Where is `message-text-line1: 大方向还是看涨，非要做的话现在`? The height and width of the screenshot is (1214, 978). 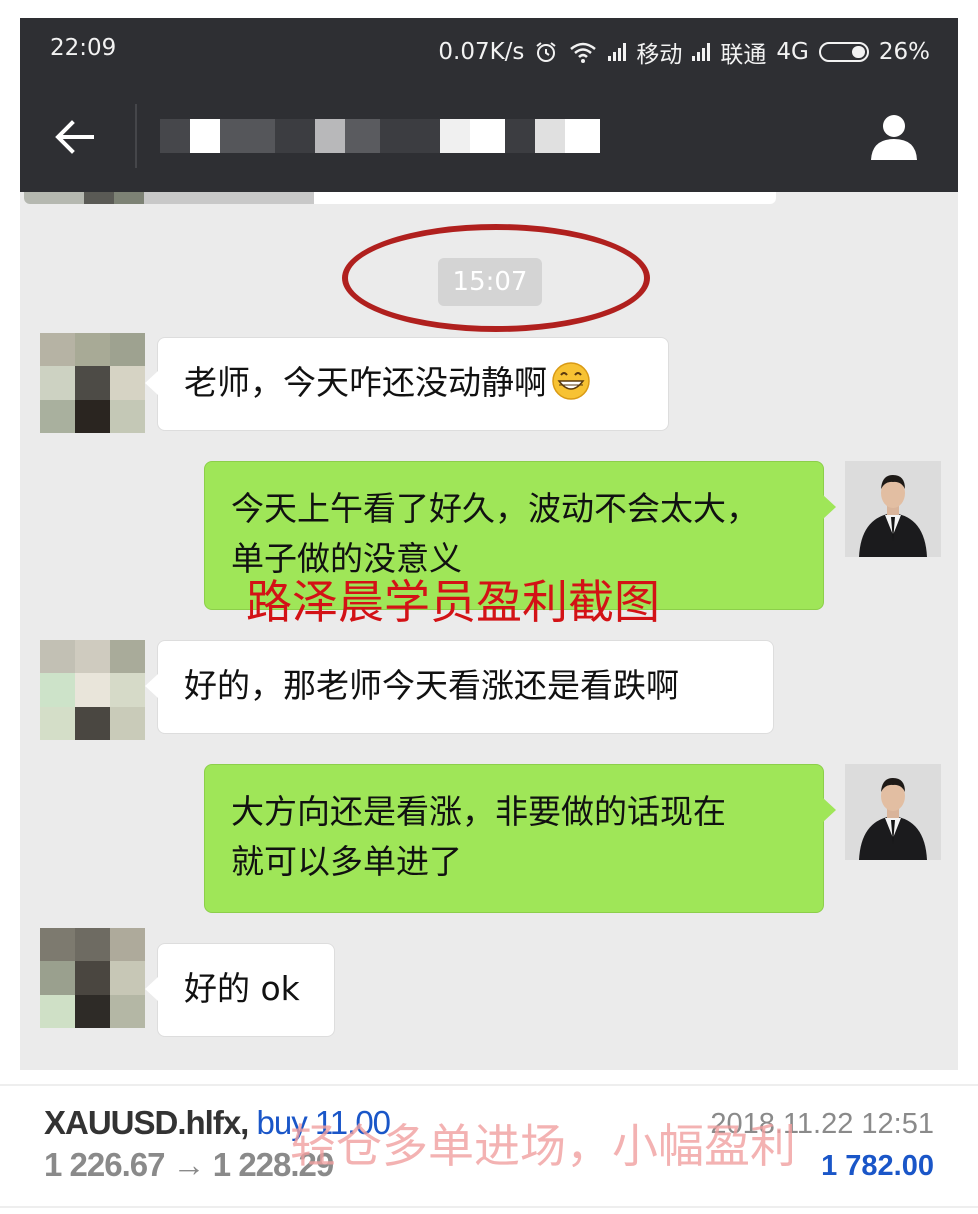 message-text-line1: 大方向还是看涨，非要做的话现在 is located at coordinates (478, 811).